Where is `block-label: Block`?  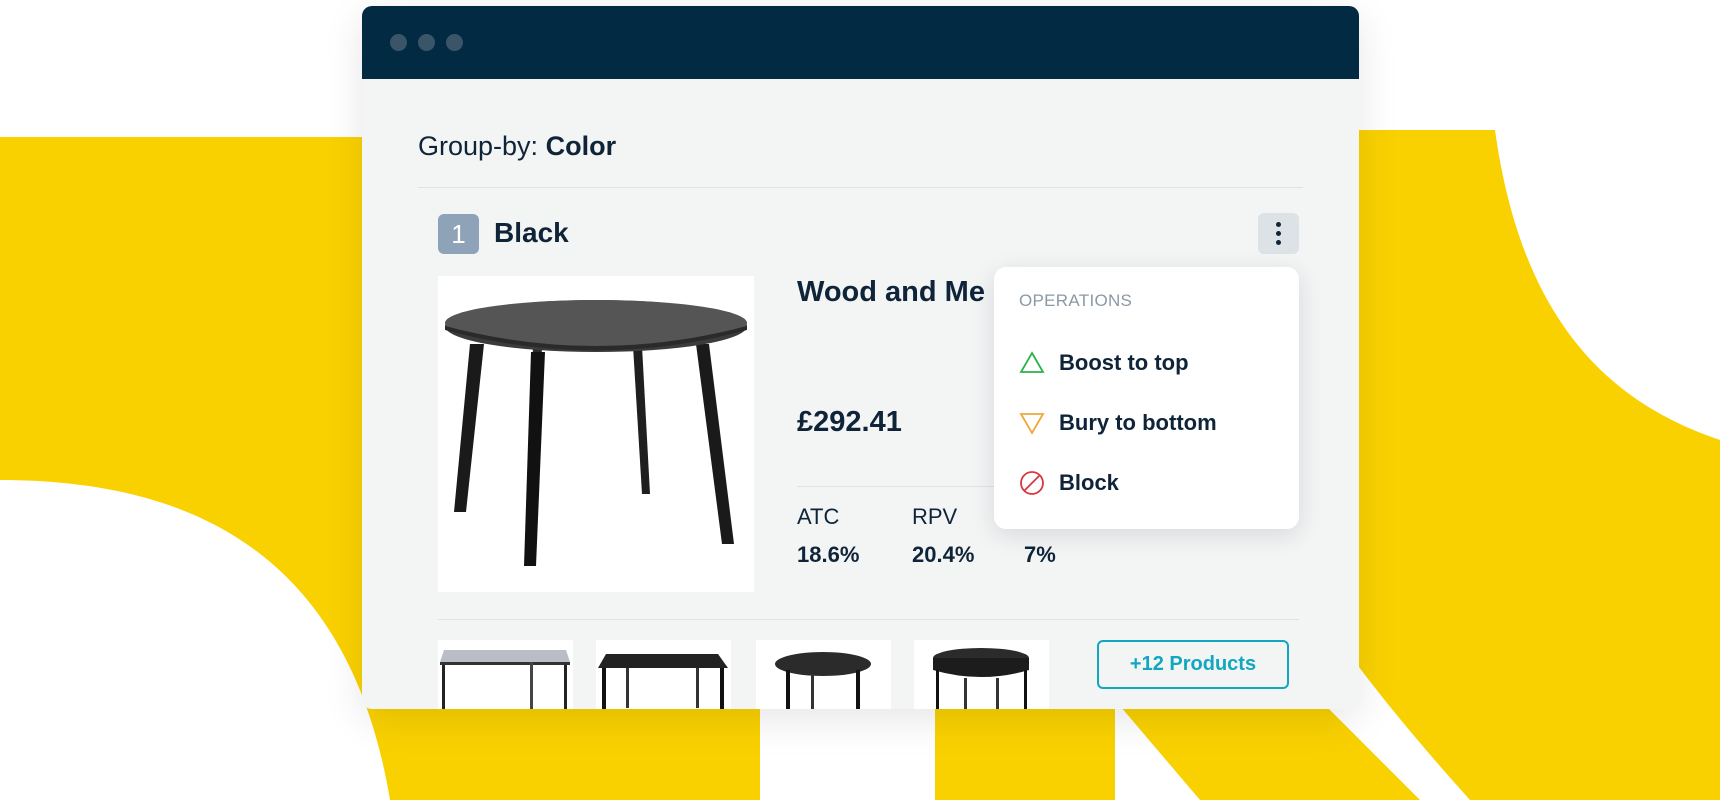 block-label: Block is located at coordinates (1089, 482).